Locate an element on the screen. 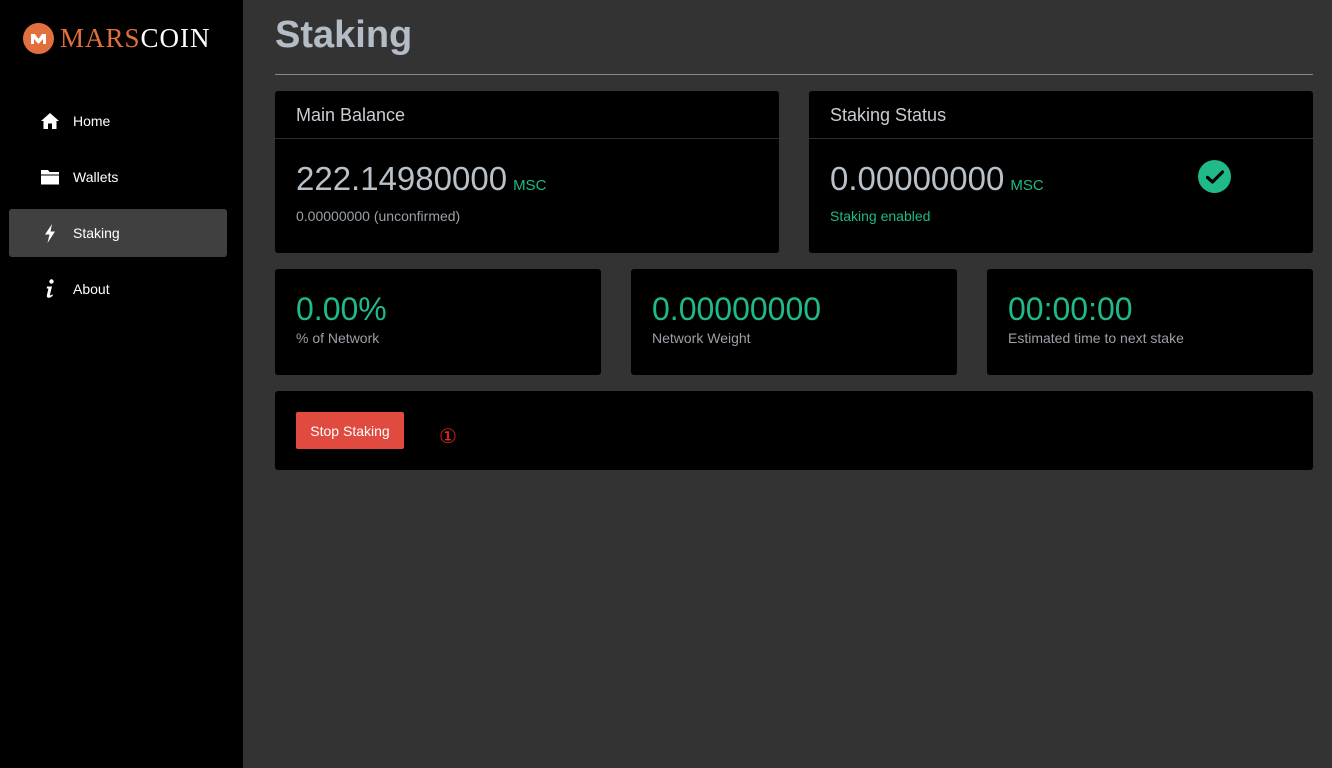 The width and height of the screenshot is (1332, 768). card-header: Main Balance is located at coordinates (527, 115).